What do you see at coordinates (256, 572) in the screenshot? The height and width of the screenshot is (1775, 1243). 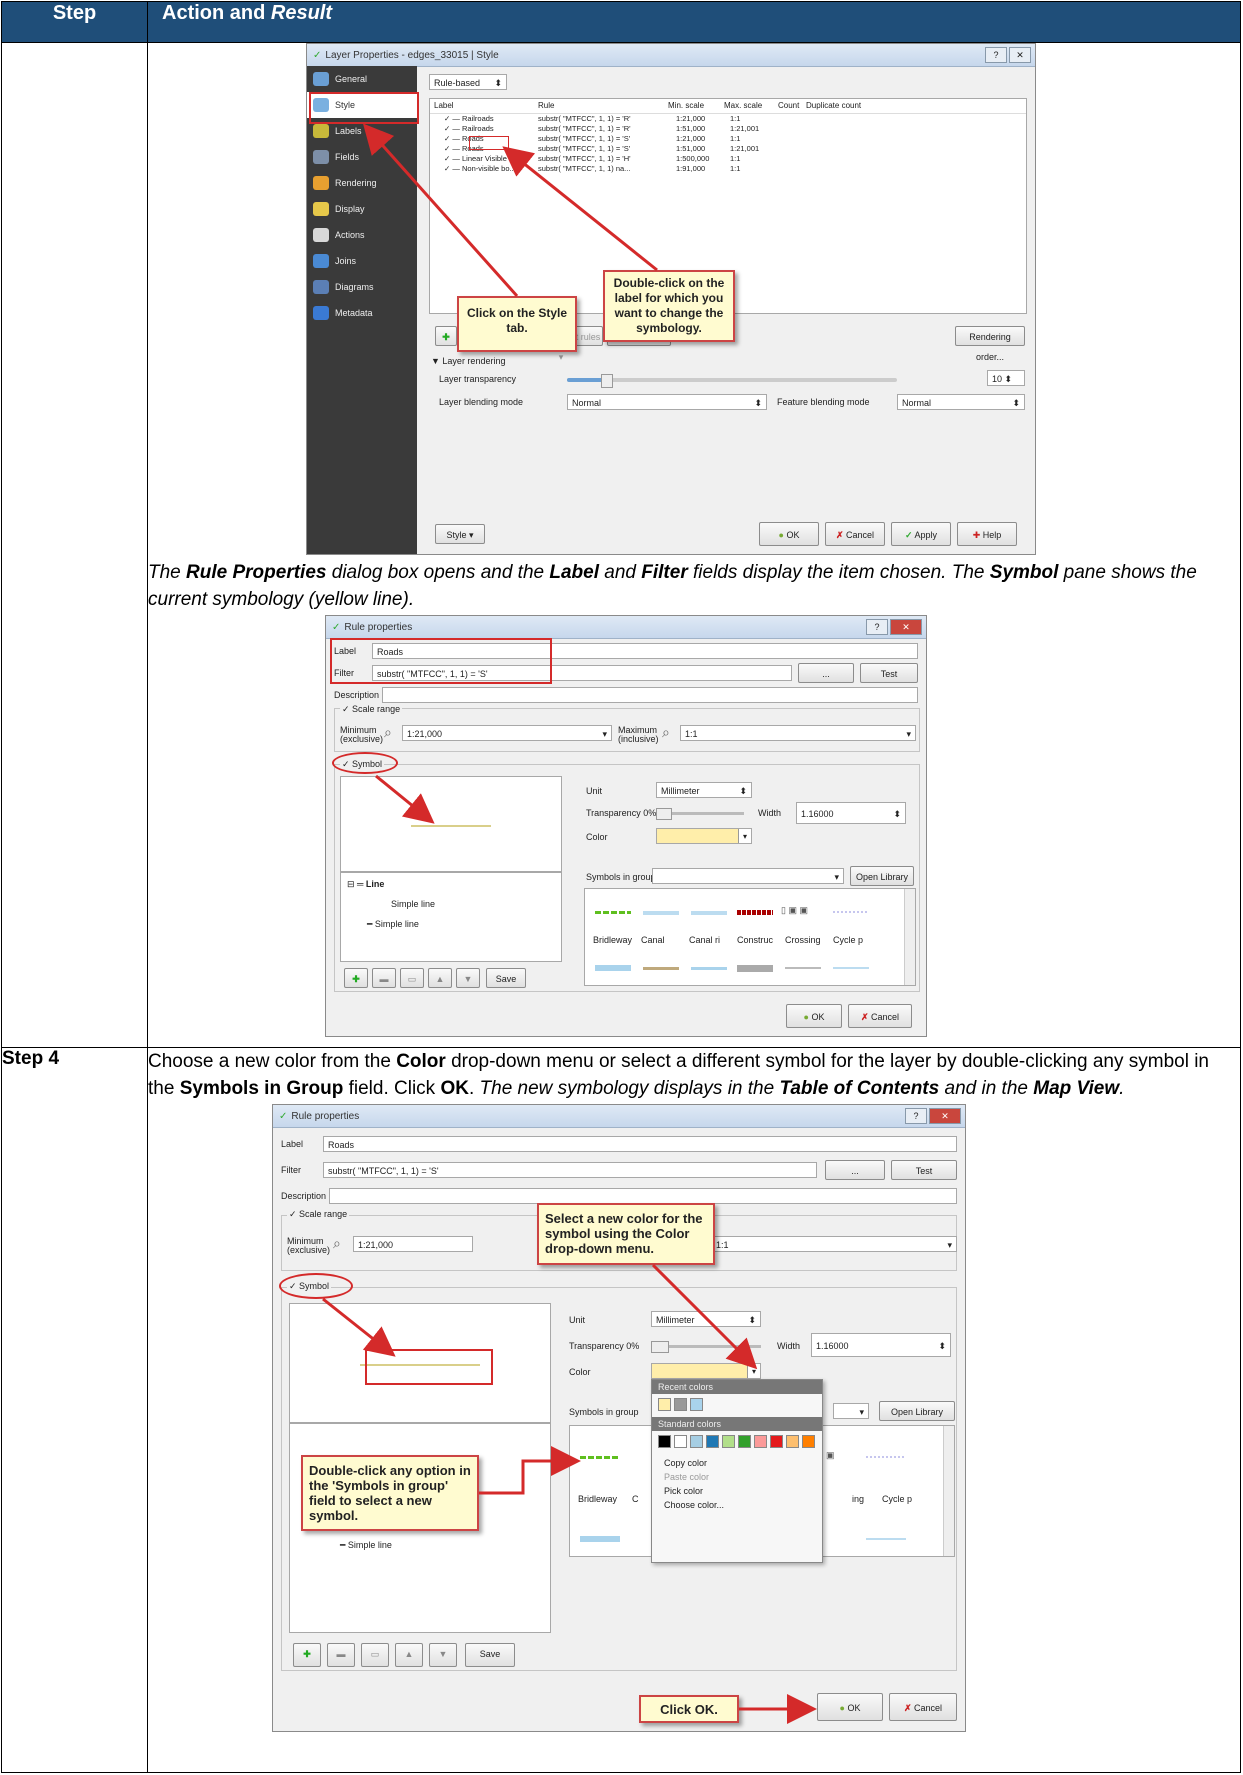 I see `text-run: Rule Properties` at bounding box center [256, 572].